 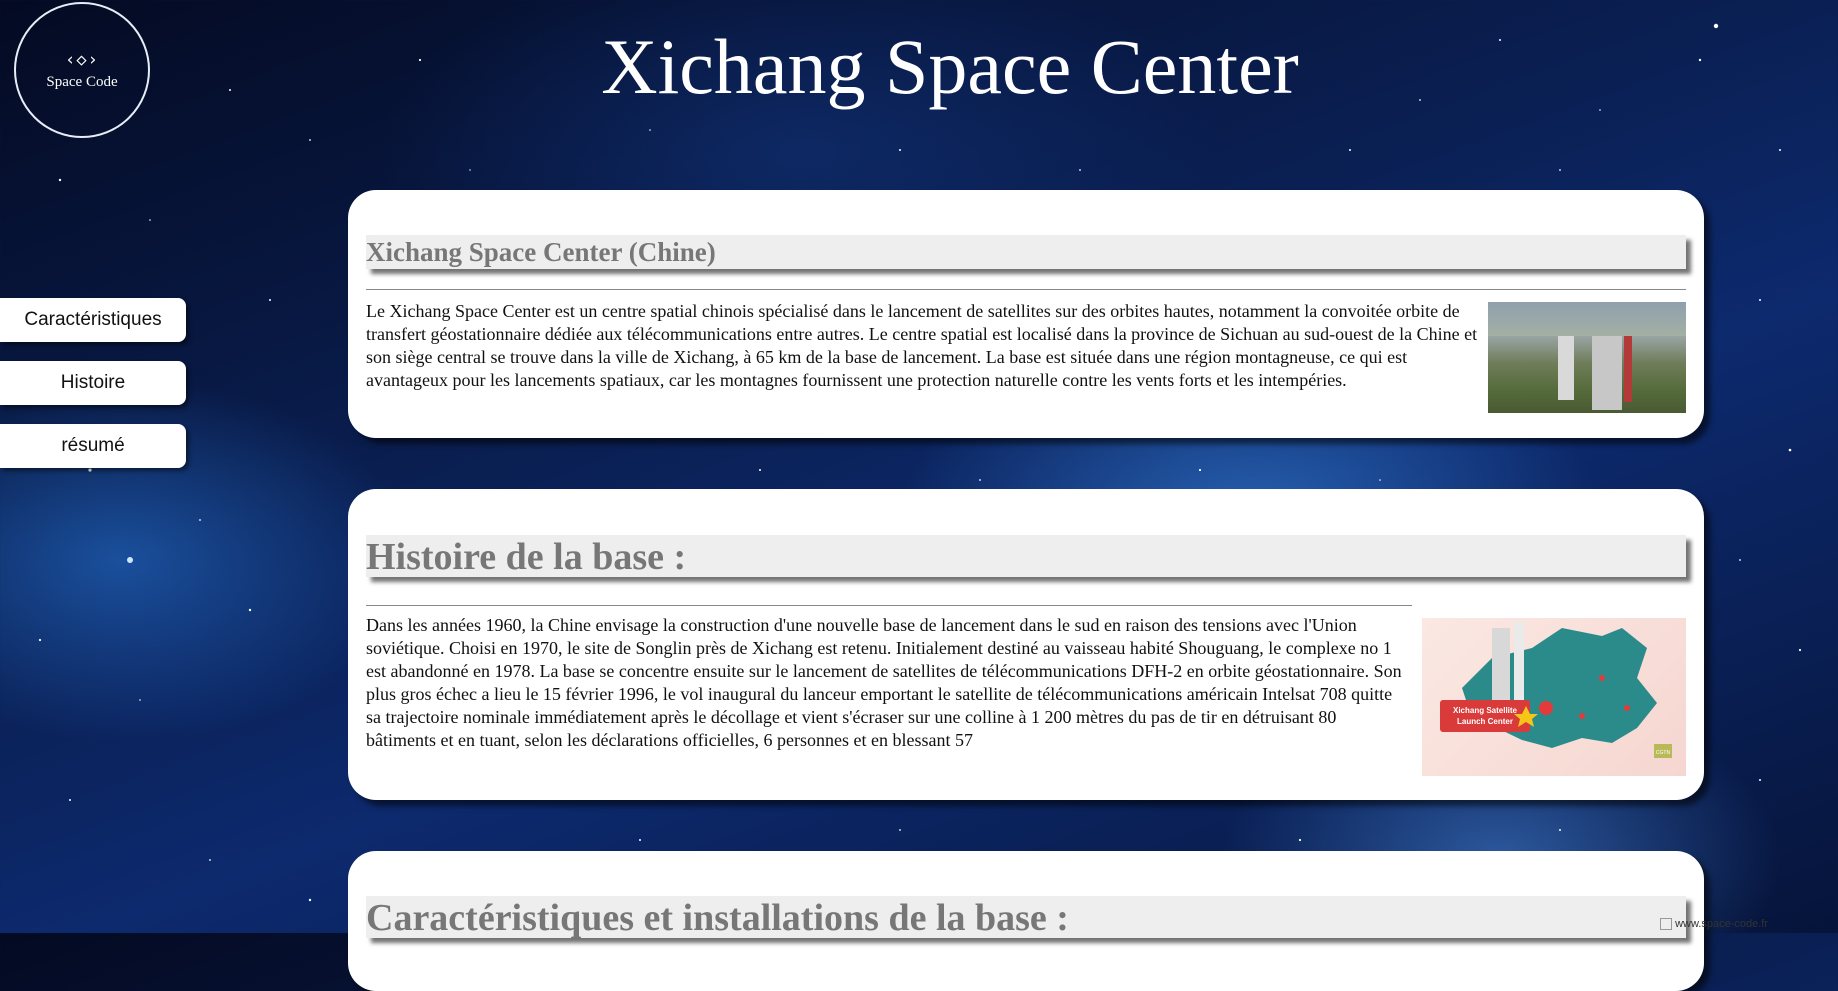 I want to click on map-label: Xichang Satellite, so click(x=1485, y=710).